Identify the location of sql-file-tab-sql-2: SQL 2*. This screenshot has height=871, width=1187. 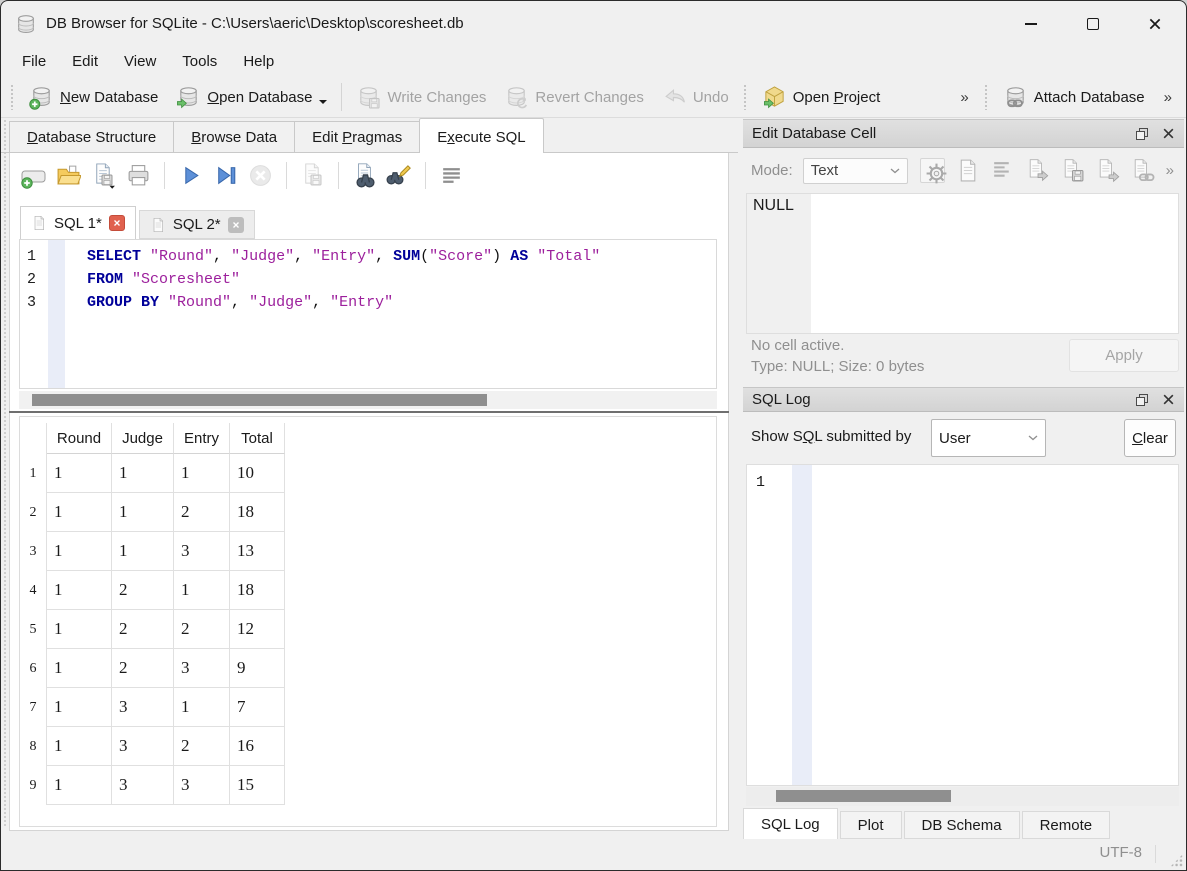
(196, 224).